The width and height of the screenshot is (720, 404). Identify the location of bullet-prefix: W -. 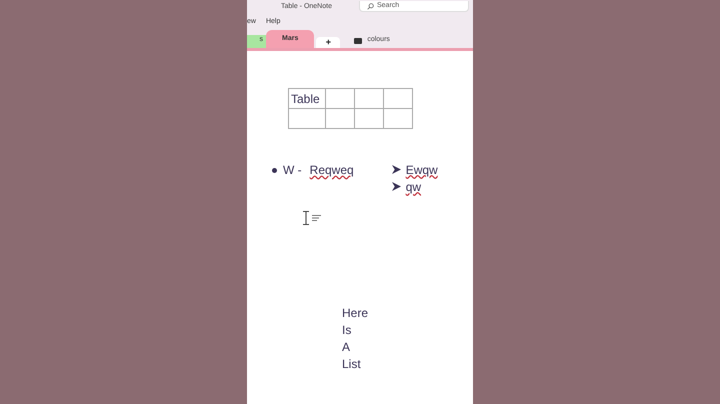
(292, 170).